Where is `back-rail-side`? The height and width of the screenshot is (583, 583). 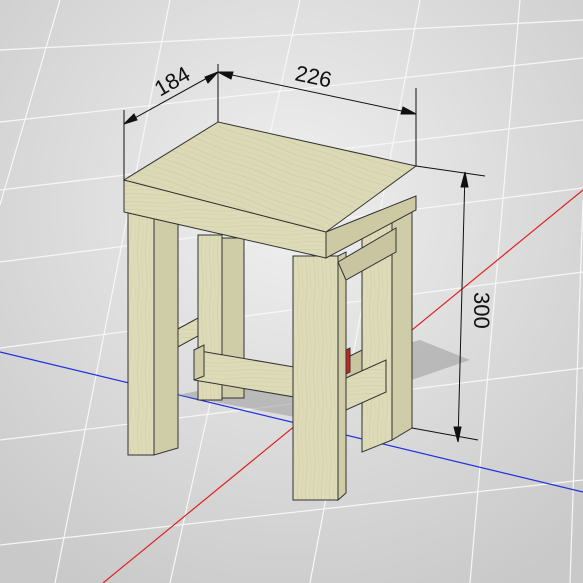 back-rail-side is located at coordinates (199, 362).